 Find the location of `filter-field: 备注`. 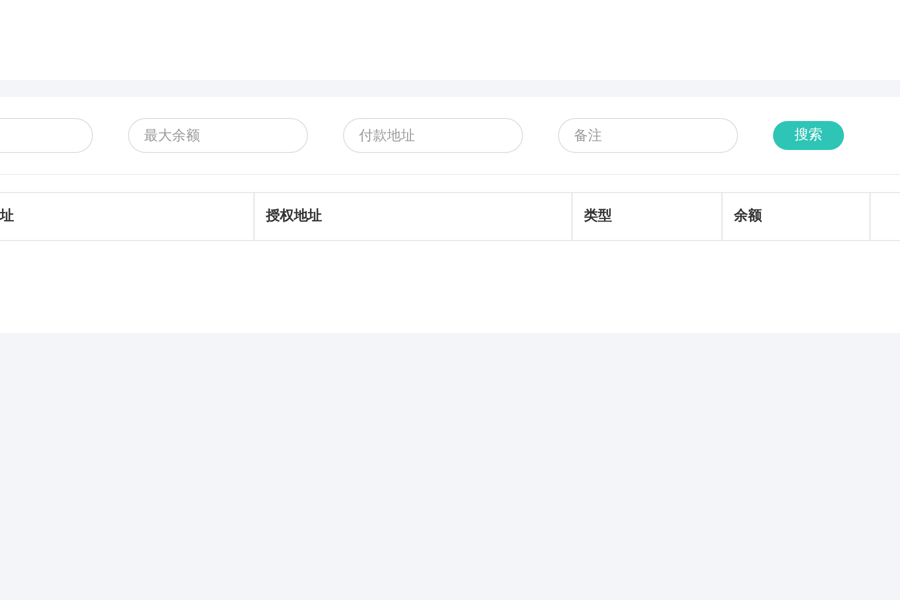

filter-field: 备注 is located at coordinates (648, 135).